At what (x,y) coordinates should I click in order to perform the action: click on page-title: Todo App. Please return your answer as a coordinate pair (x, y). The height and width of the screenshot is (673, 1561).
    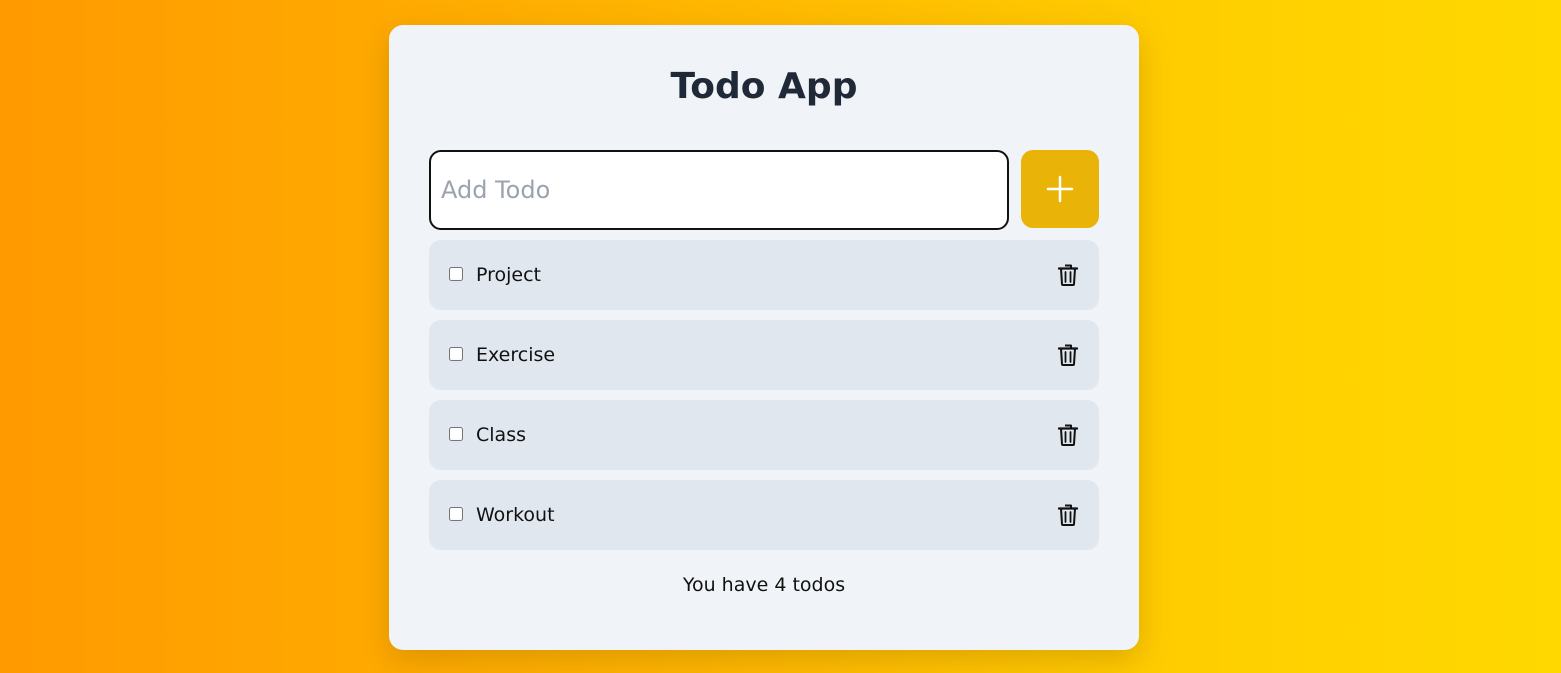
    Looking at the image, I should click on (764, 86).